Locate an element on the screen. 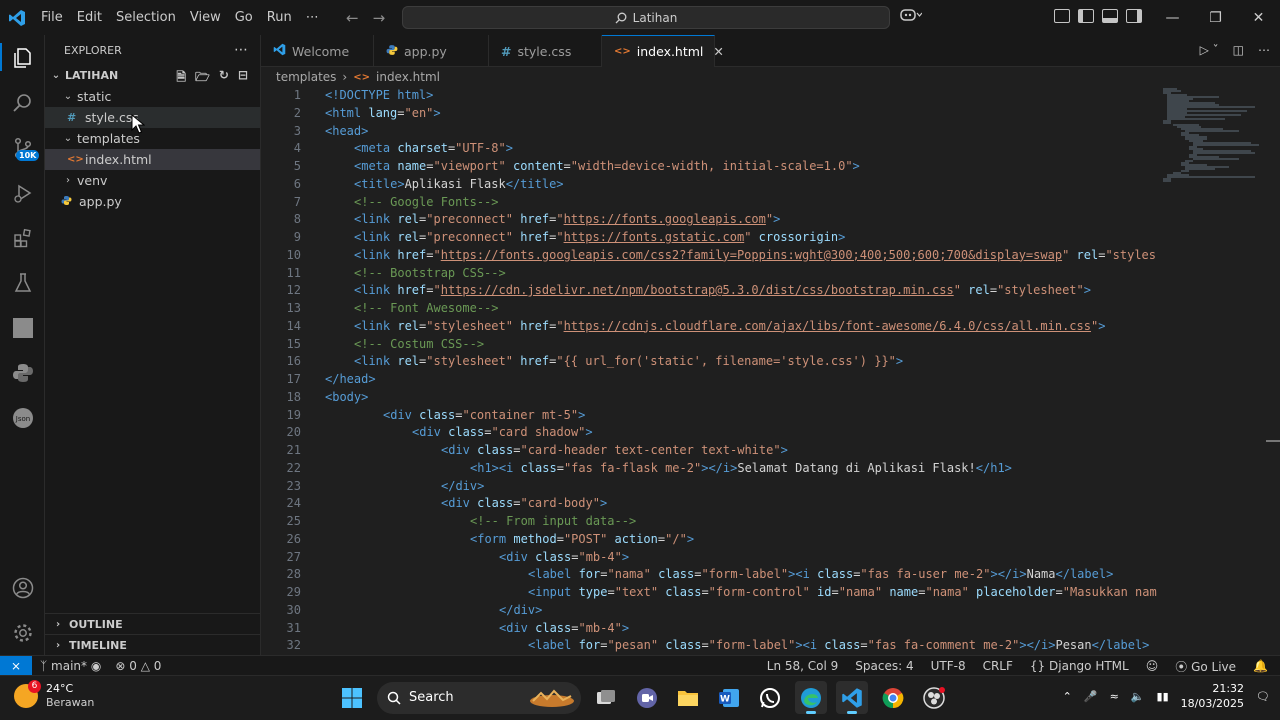  tab-index-html: <> index.html ✕ is located at coordinates (663, 51).